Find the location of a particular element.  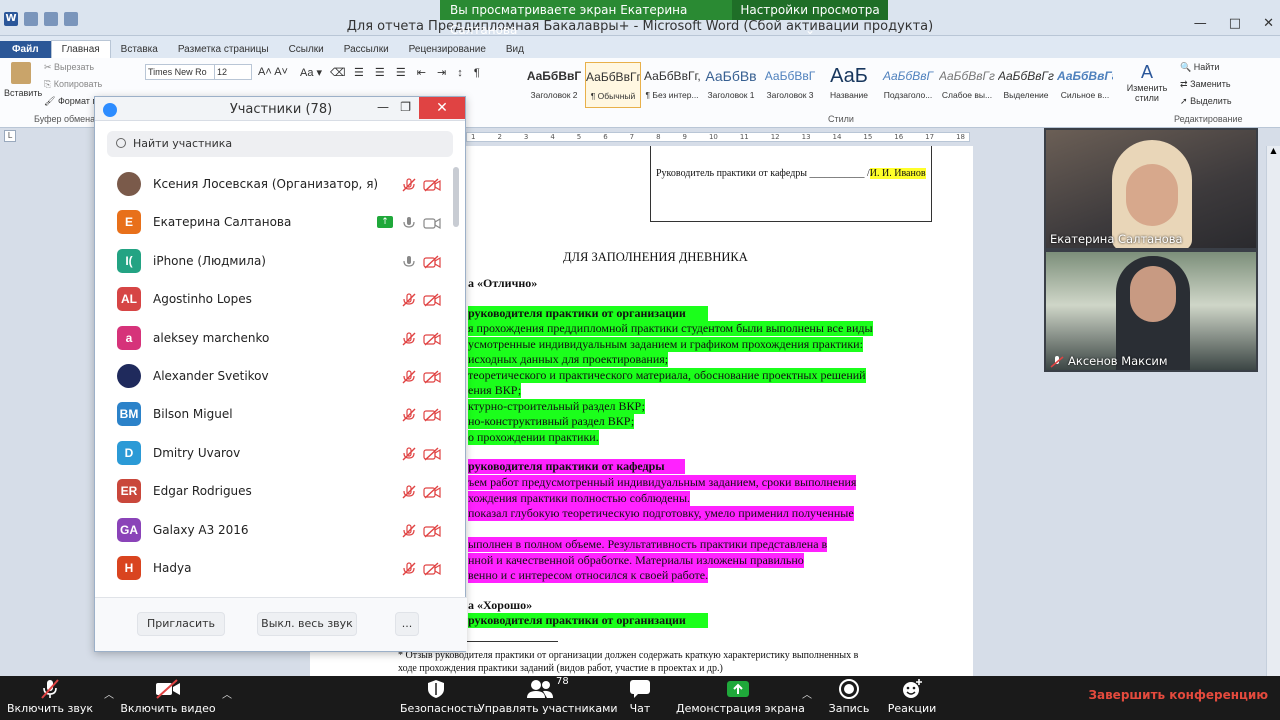

unmute-button: Включить звук is located at coordinates (50, 698).